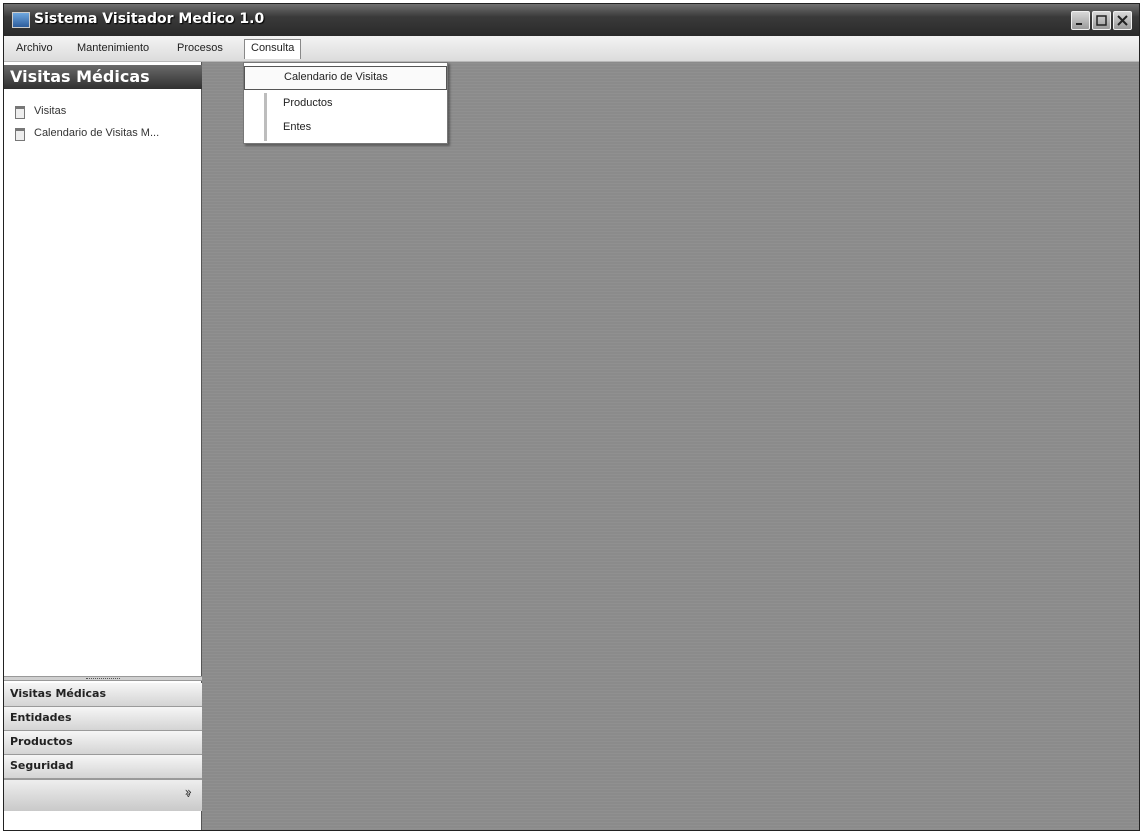 This screenshot has height=834, width=1143. I want to click on app-icon, so click(21, 20).